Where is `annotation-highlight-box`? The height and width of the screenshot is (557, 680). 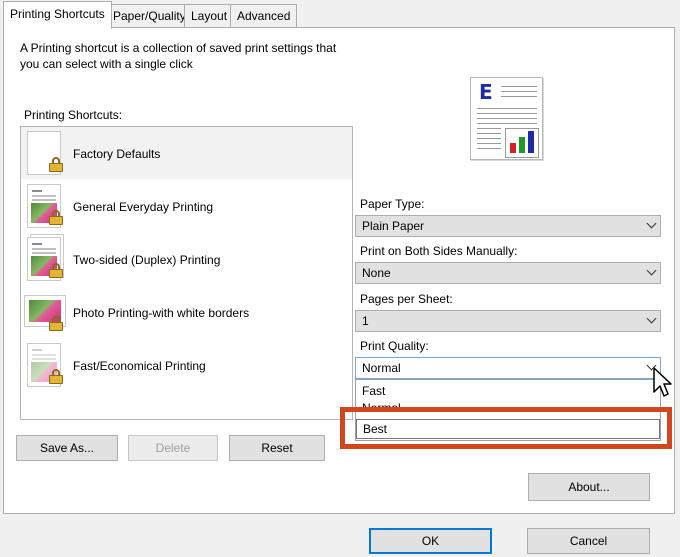 annotation-highlight-box is located at coordinates (506, 428).